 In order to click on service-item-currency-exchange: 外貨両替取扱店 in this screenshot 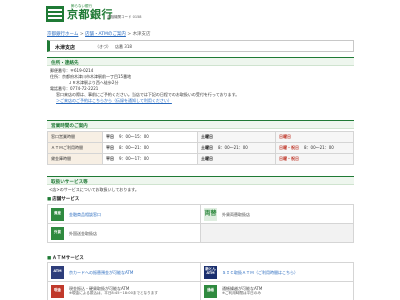, I will do `click(236, 214)`.